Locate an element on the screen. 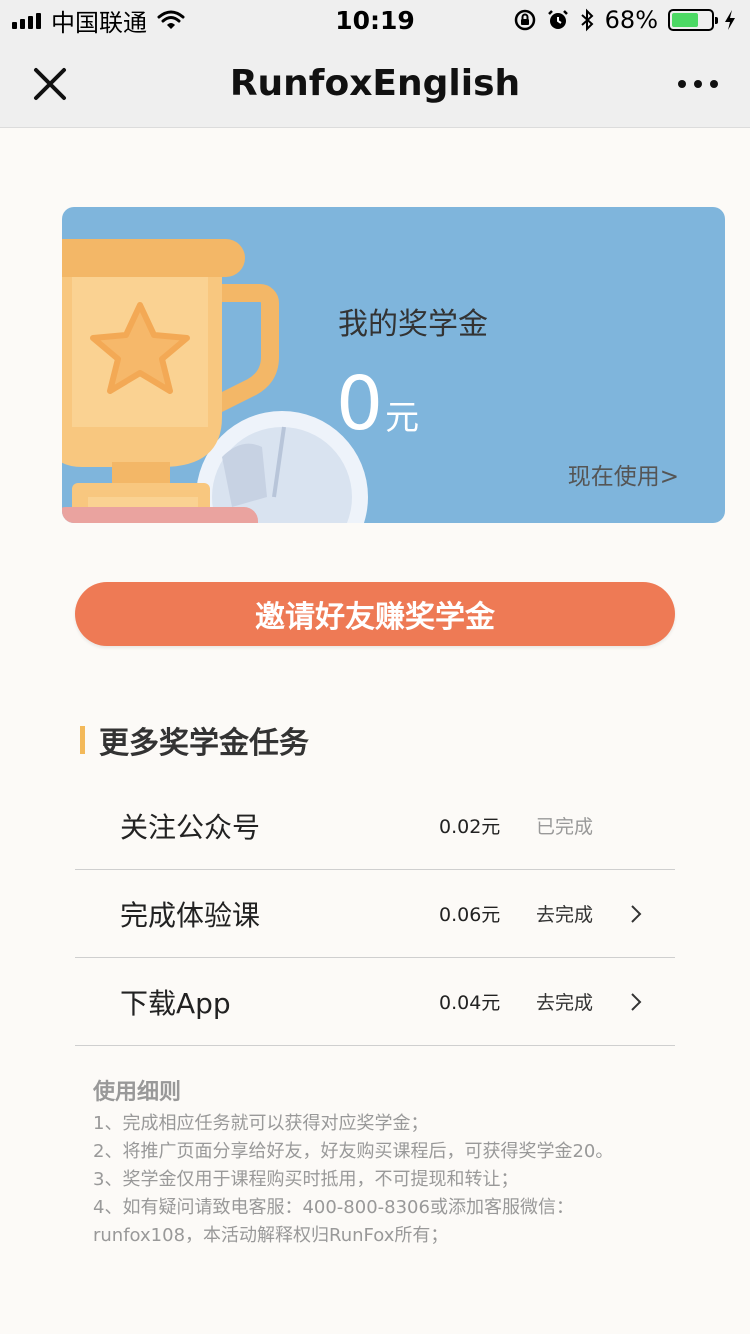 This screenshot has width=750, height=1334. status-bar: 中国联通 10:19 68% is located at coordinates (375, 20).